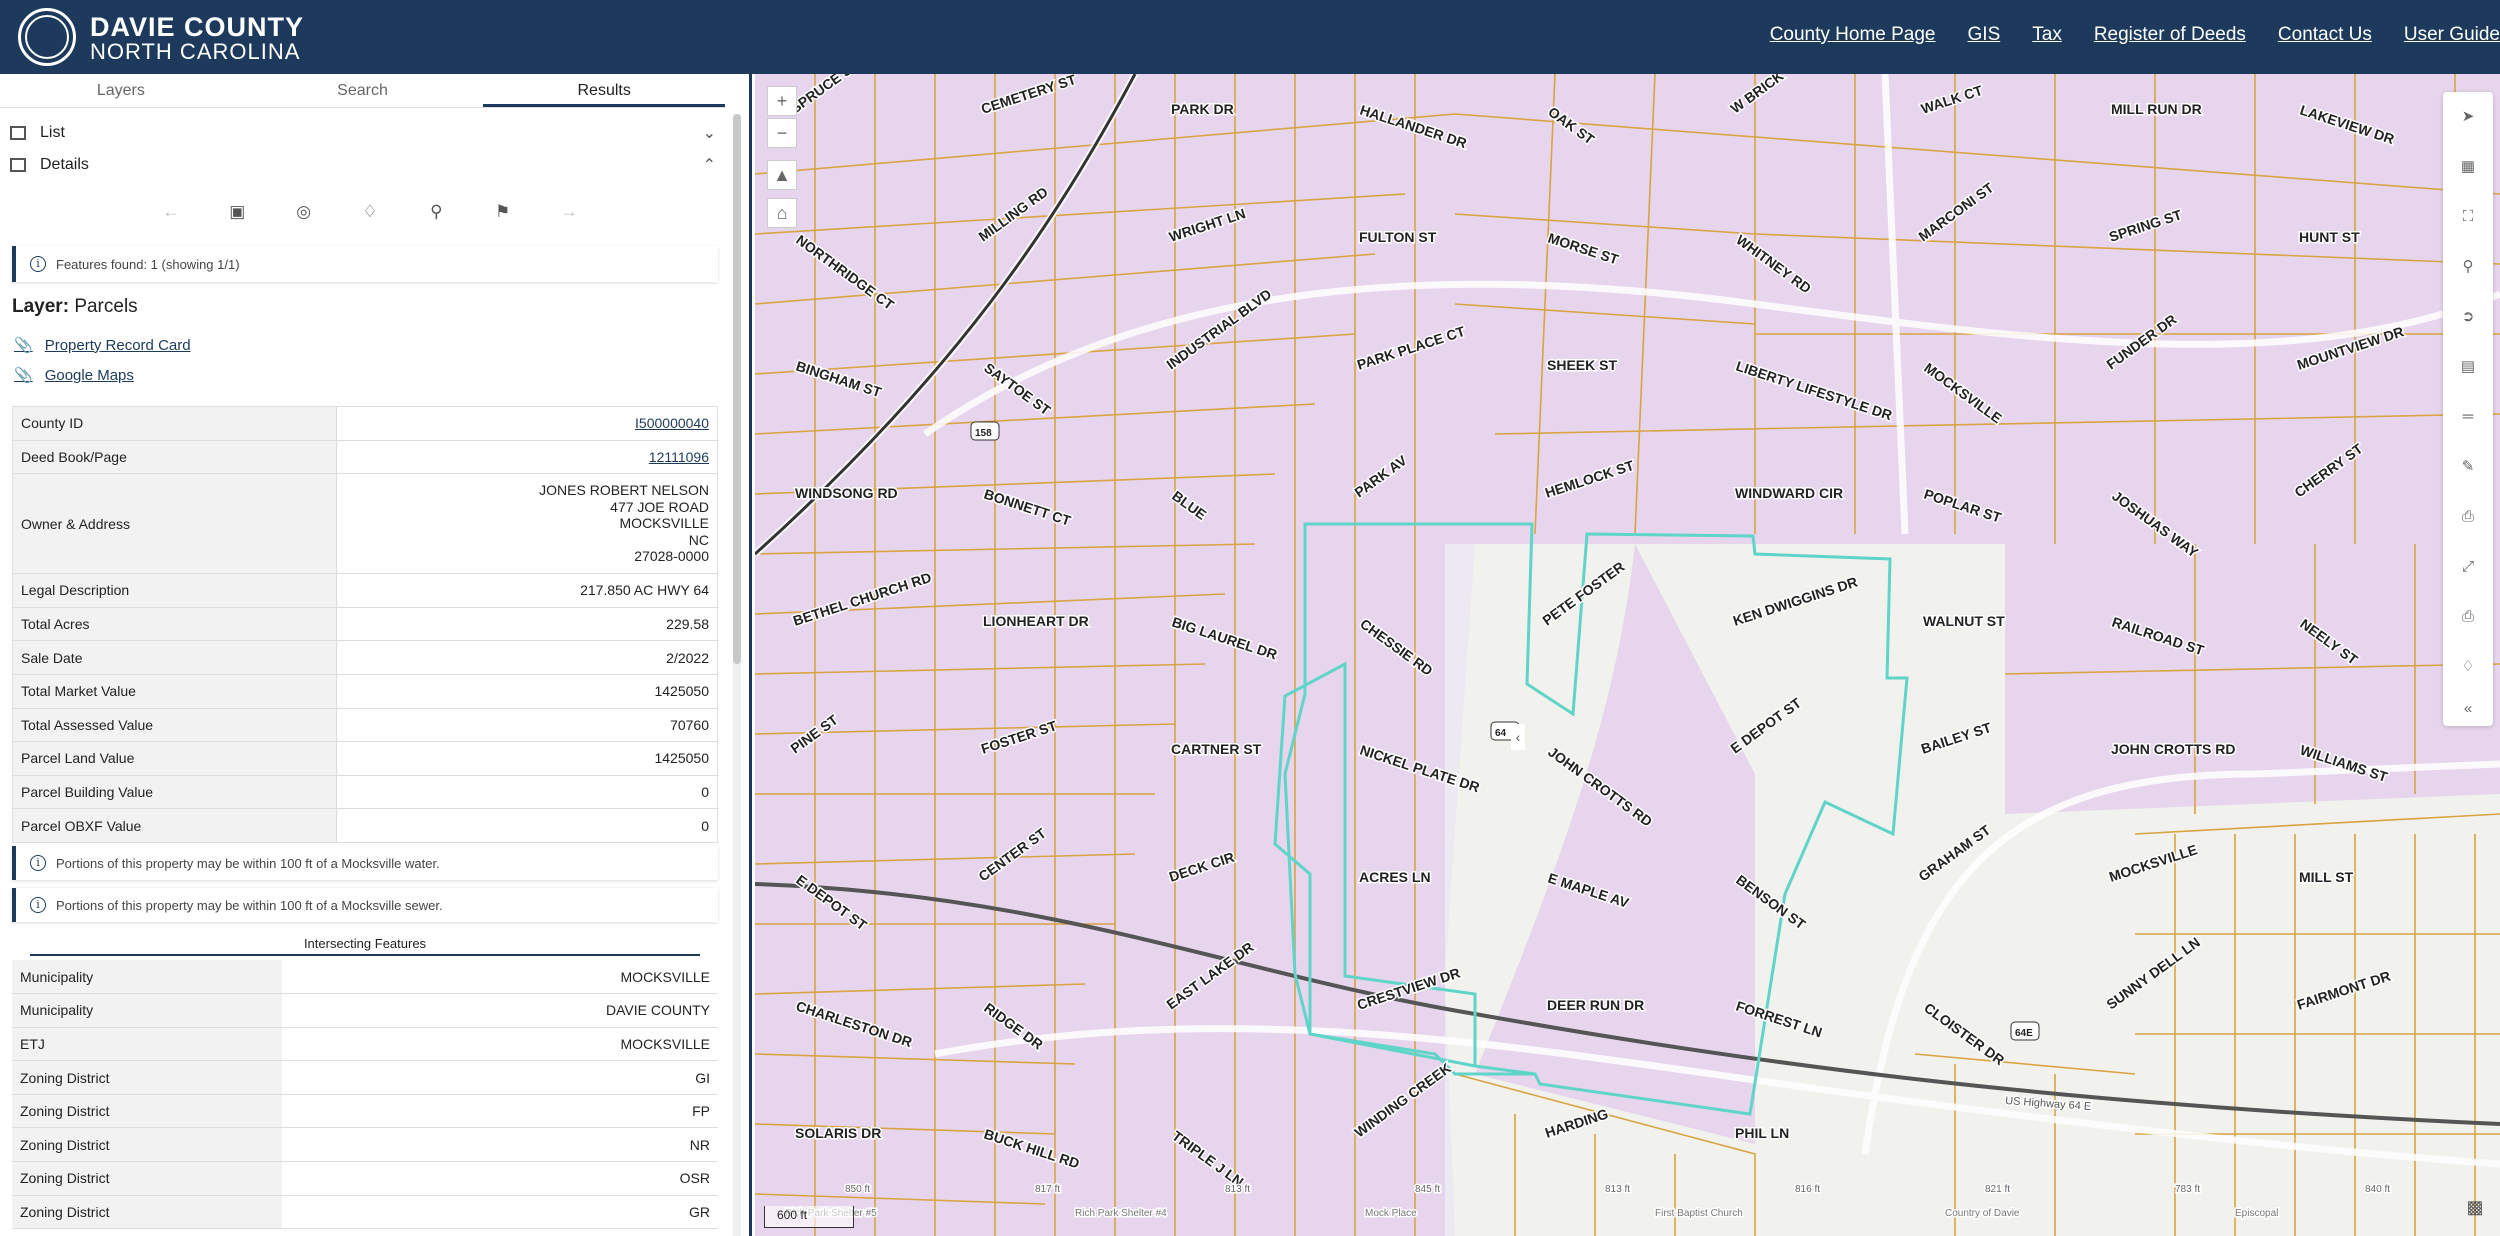 Image resolution: width=2500 pixels, height=1236 pixels. I want to click on tab-search: Search, so click(363, 90).